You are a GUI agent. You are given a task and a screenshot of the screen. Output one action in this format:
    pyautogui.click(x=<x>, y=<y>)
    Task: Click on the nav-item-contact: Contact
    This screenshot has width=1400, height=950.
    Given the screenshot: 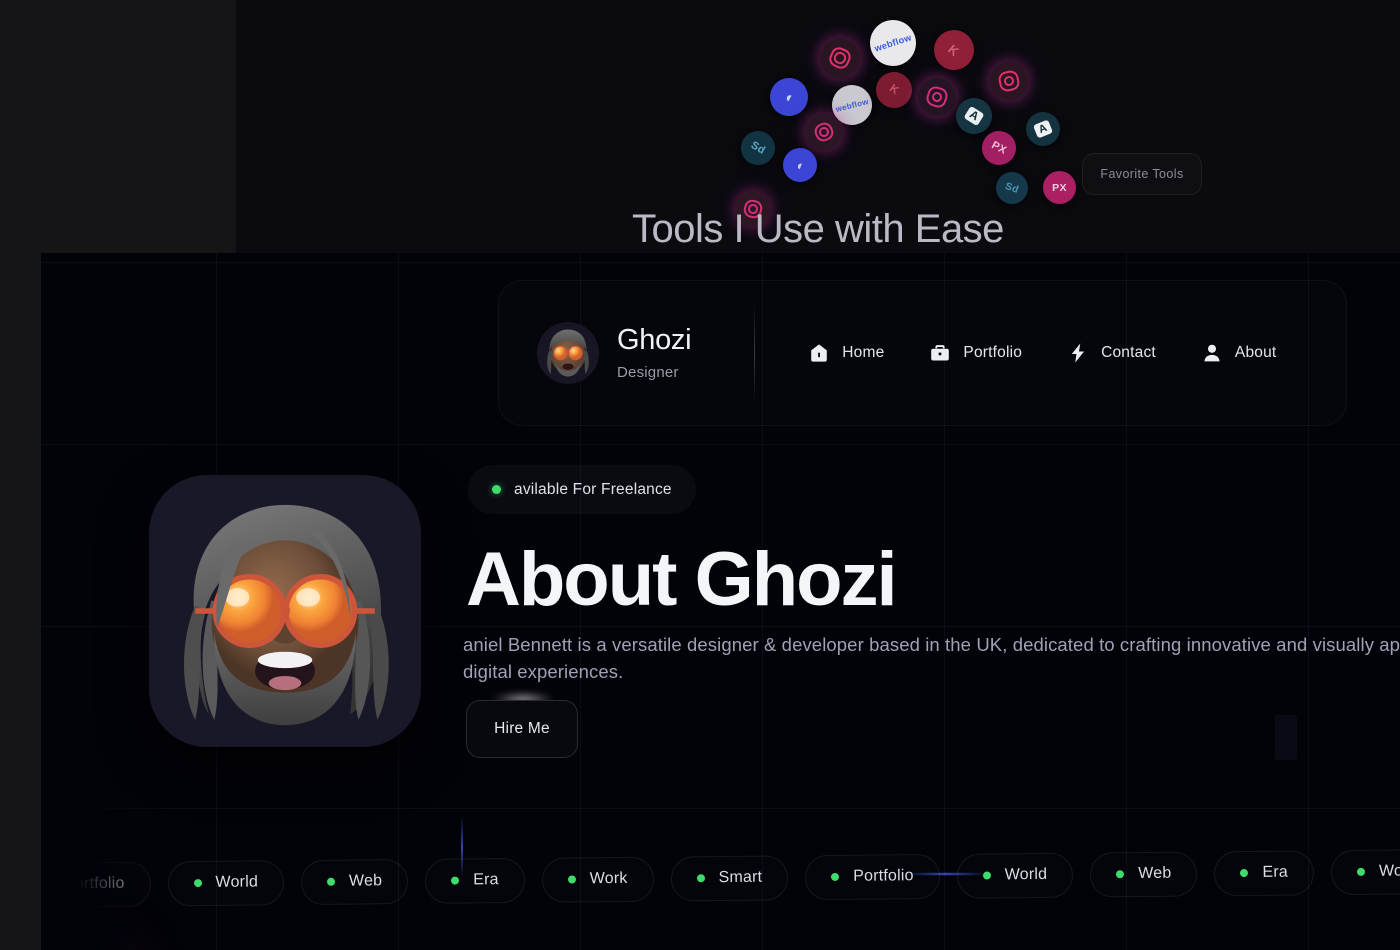 What is the action you would take?
    pyautogui.click(x=1111, y=353)
    